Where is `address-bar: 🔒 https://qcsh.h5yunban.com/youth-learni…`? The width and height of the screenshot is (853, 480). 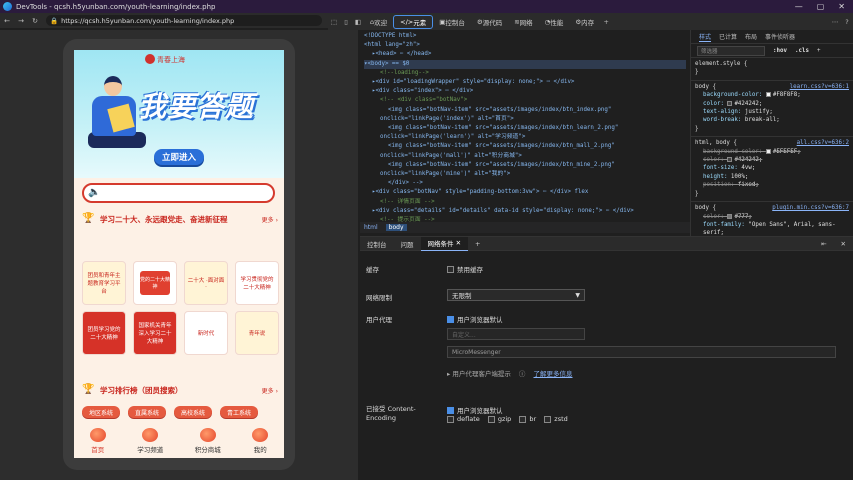 address-bar: 🔒 https://qcsh.h5yunban.com/youth-learni… is located at coordinates (184, 20).